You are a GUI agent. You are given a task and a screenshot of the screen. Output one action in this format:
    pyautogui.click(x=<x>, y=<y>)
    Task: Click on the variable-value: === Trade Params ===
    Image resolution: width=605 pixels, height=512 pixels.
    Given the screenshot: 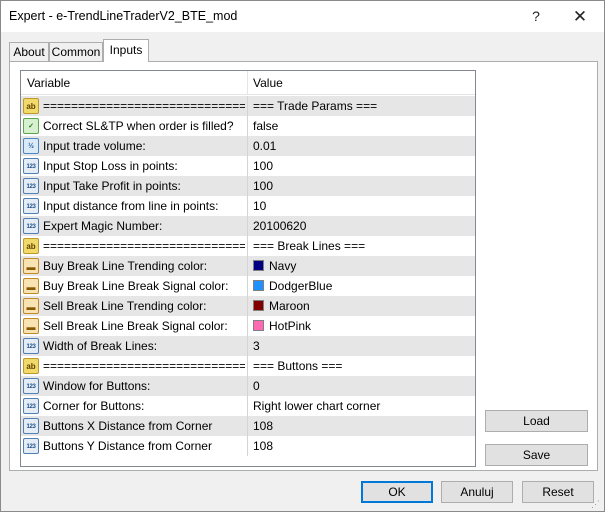 What is the action you would take?
    pyautogui.click(x=315, y=106)
    